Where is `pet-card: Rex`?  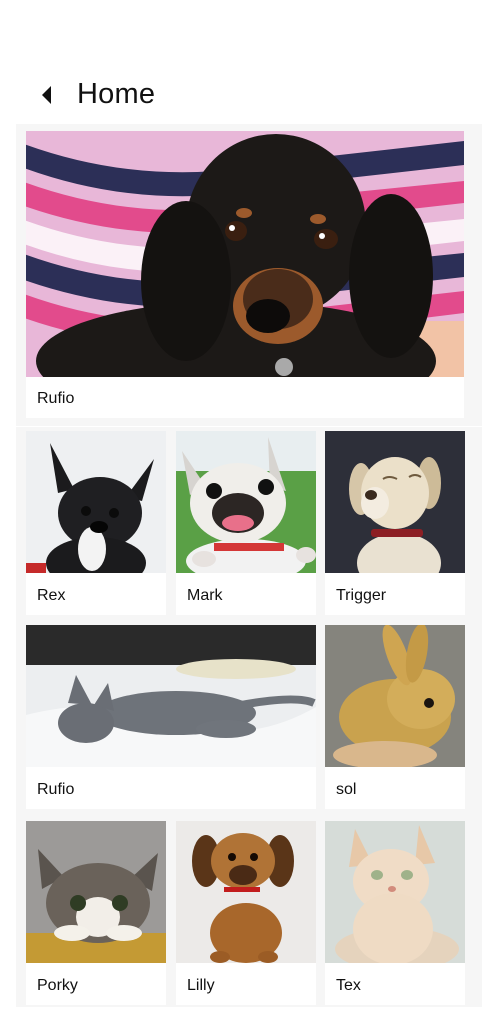 pet-card: Rex is located at coordinates (96, 523).